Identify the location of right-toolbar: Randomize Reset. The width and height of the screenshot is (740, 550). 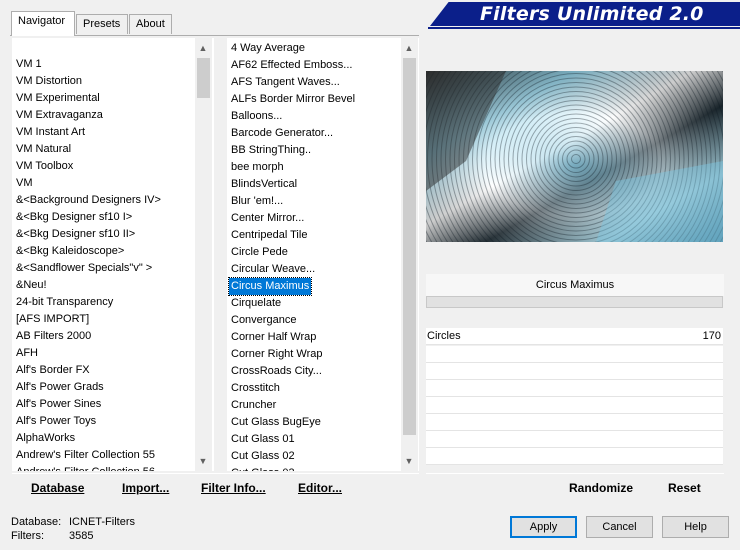
(575, 486).